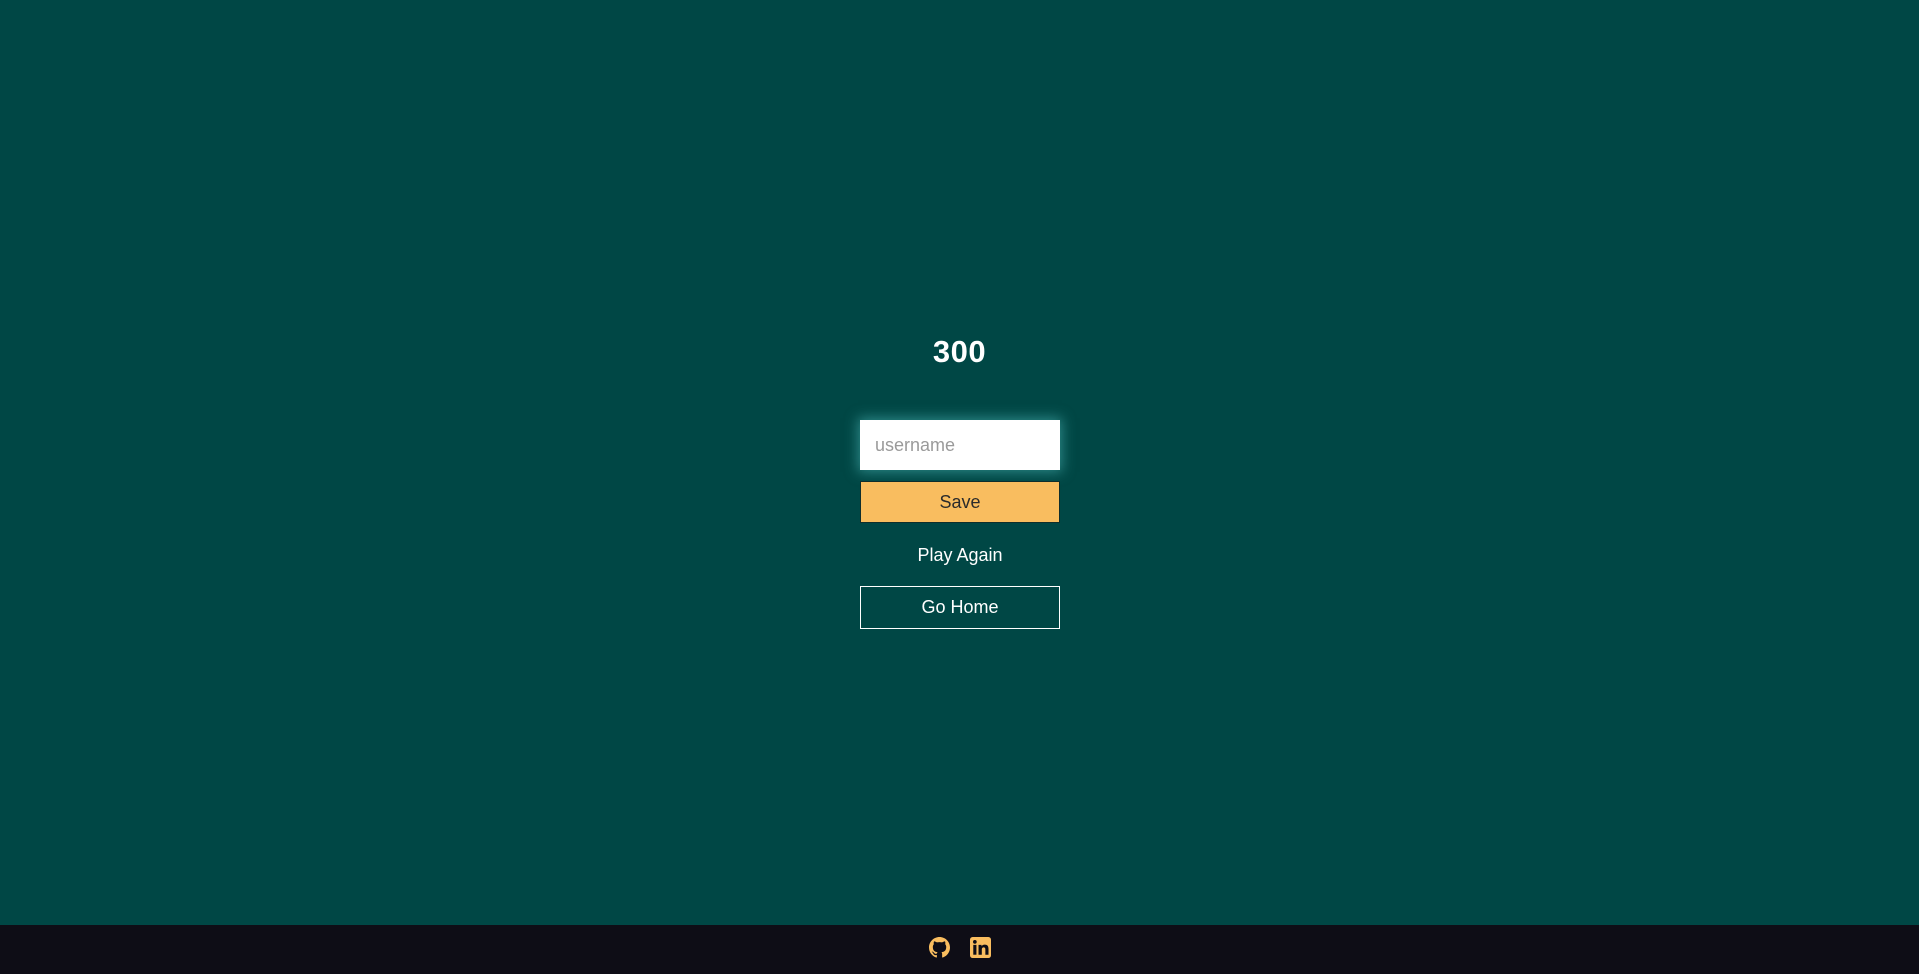 The image size is (1919, 974). What do you see at coordinates (960, 607) in the screenshot?
I see `go-home-button: Go Home` at bounding box center [960, 607].